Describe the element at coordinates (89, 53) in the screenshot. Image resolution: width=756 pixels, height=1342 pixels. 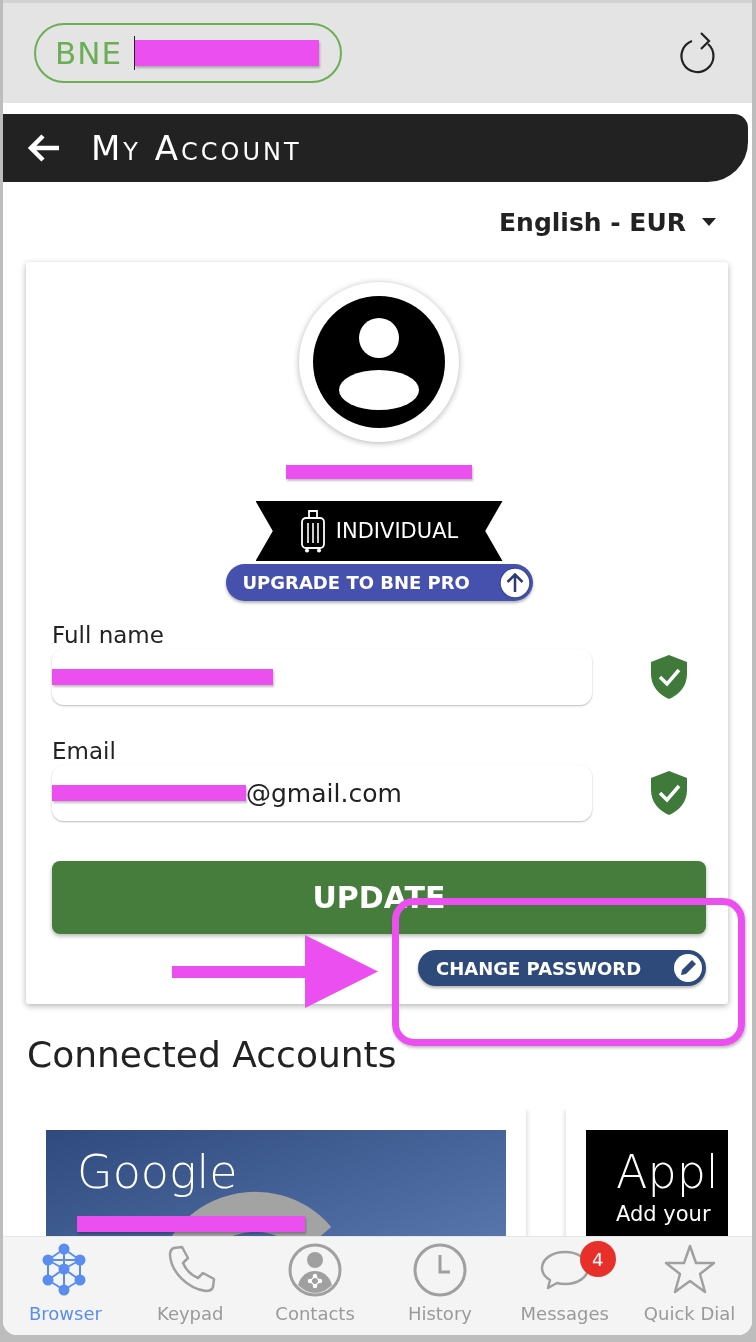
I see `brand-label: BNE` at that location.